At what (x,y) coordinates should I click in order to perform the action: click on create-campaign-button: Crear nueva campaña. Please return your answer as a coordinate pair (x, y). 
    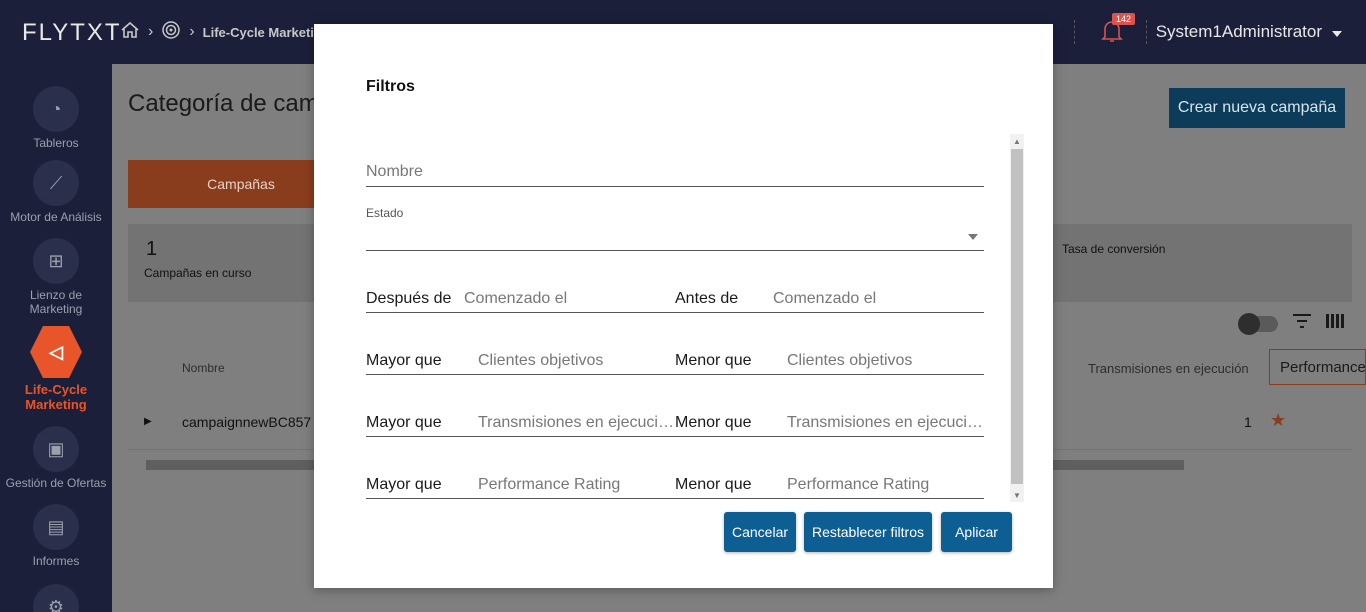
    Looking at the image, I should click on (1257, 108).